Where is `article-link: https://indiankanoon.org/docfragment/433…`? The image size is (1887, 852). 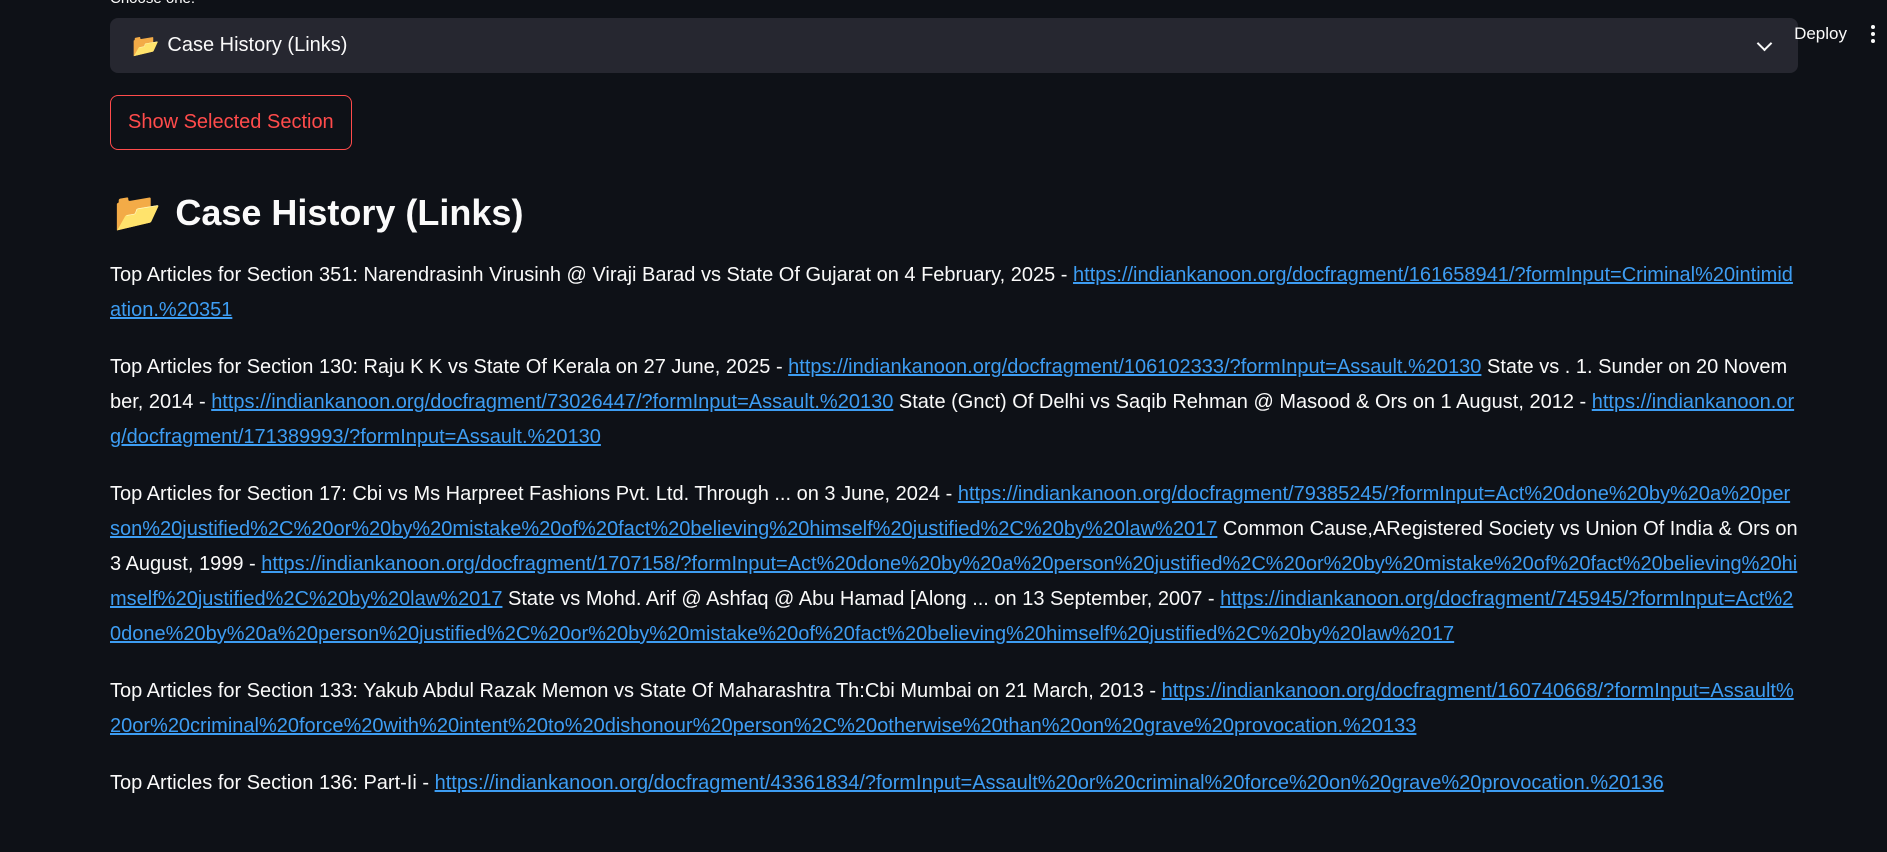 article-link: https://indiankanoon.org/docfragment/433… is located at coordinates (1049, 783).